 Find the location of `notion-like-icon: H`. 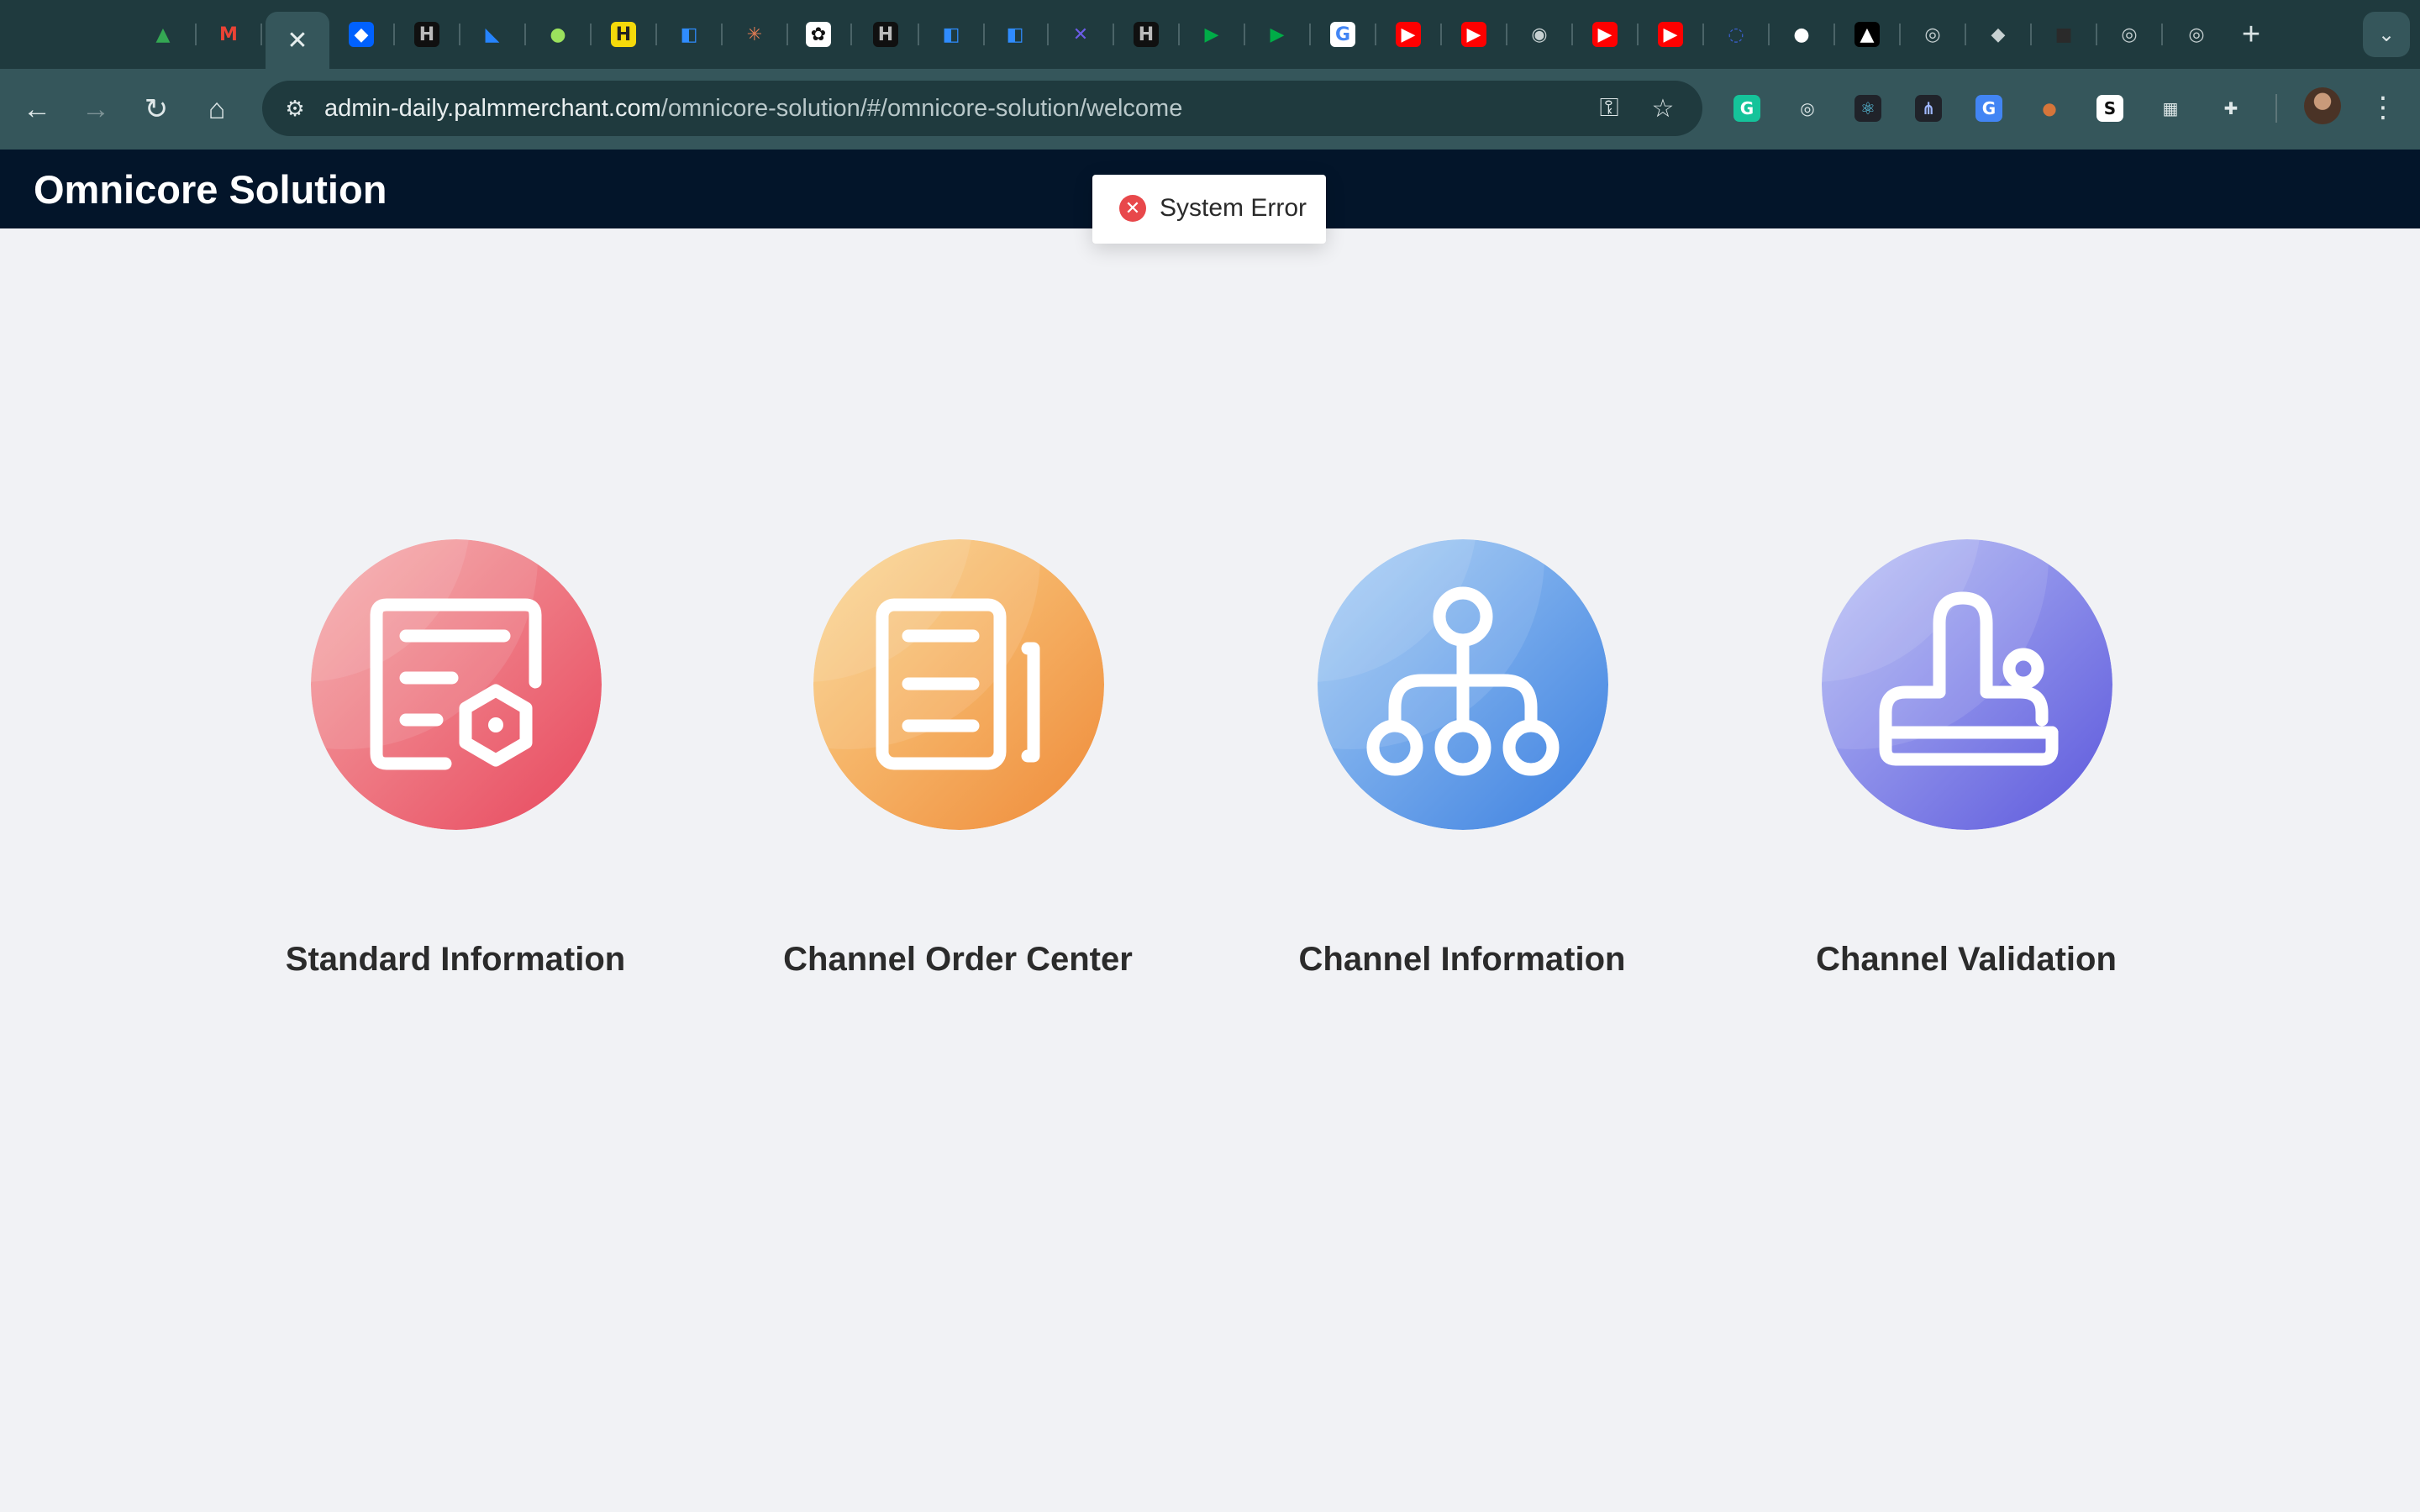

notion-like-icon: H is located at coordinates (427, 34).